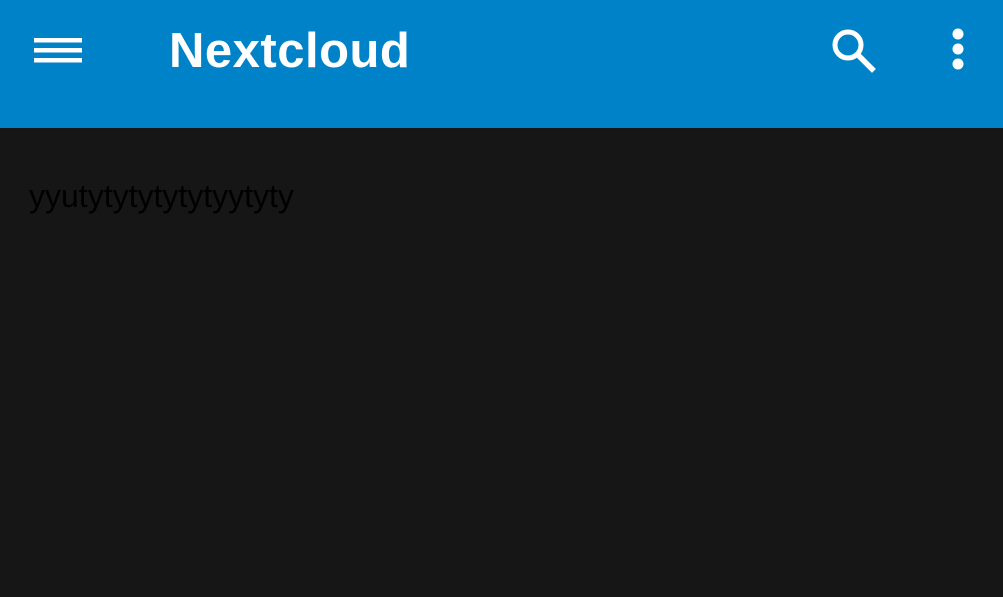  I want to click on menu-button, so click(58, 50).